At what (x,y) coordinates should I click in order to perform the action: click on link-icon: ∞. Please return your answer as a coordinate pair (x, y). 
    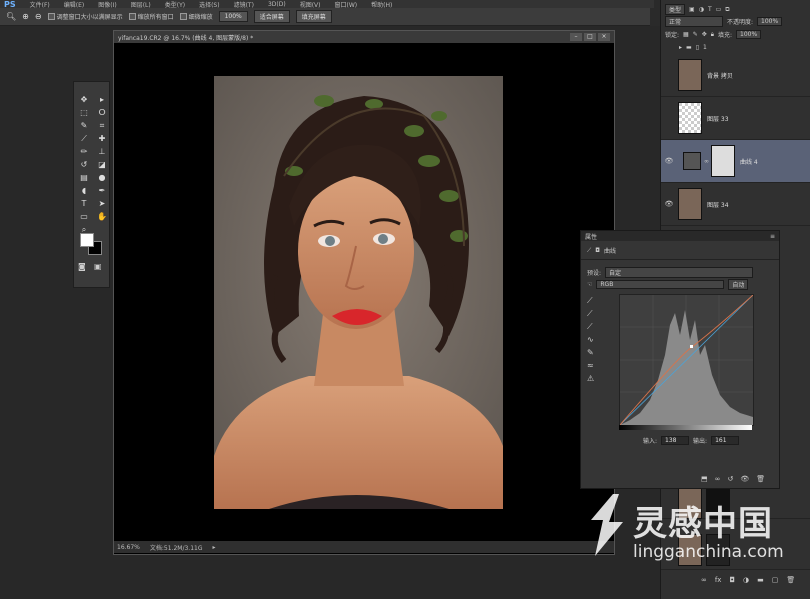
    Looking at the image, I should click on (706, 161).